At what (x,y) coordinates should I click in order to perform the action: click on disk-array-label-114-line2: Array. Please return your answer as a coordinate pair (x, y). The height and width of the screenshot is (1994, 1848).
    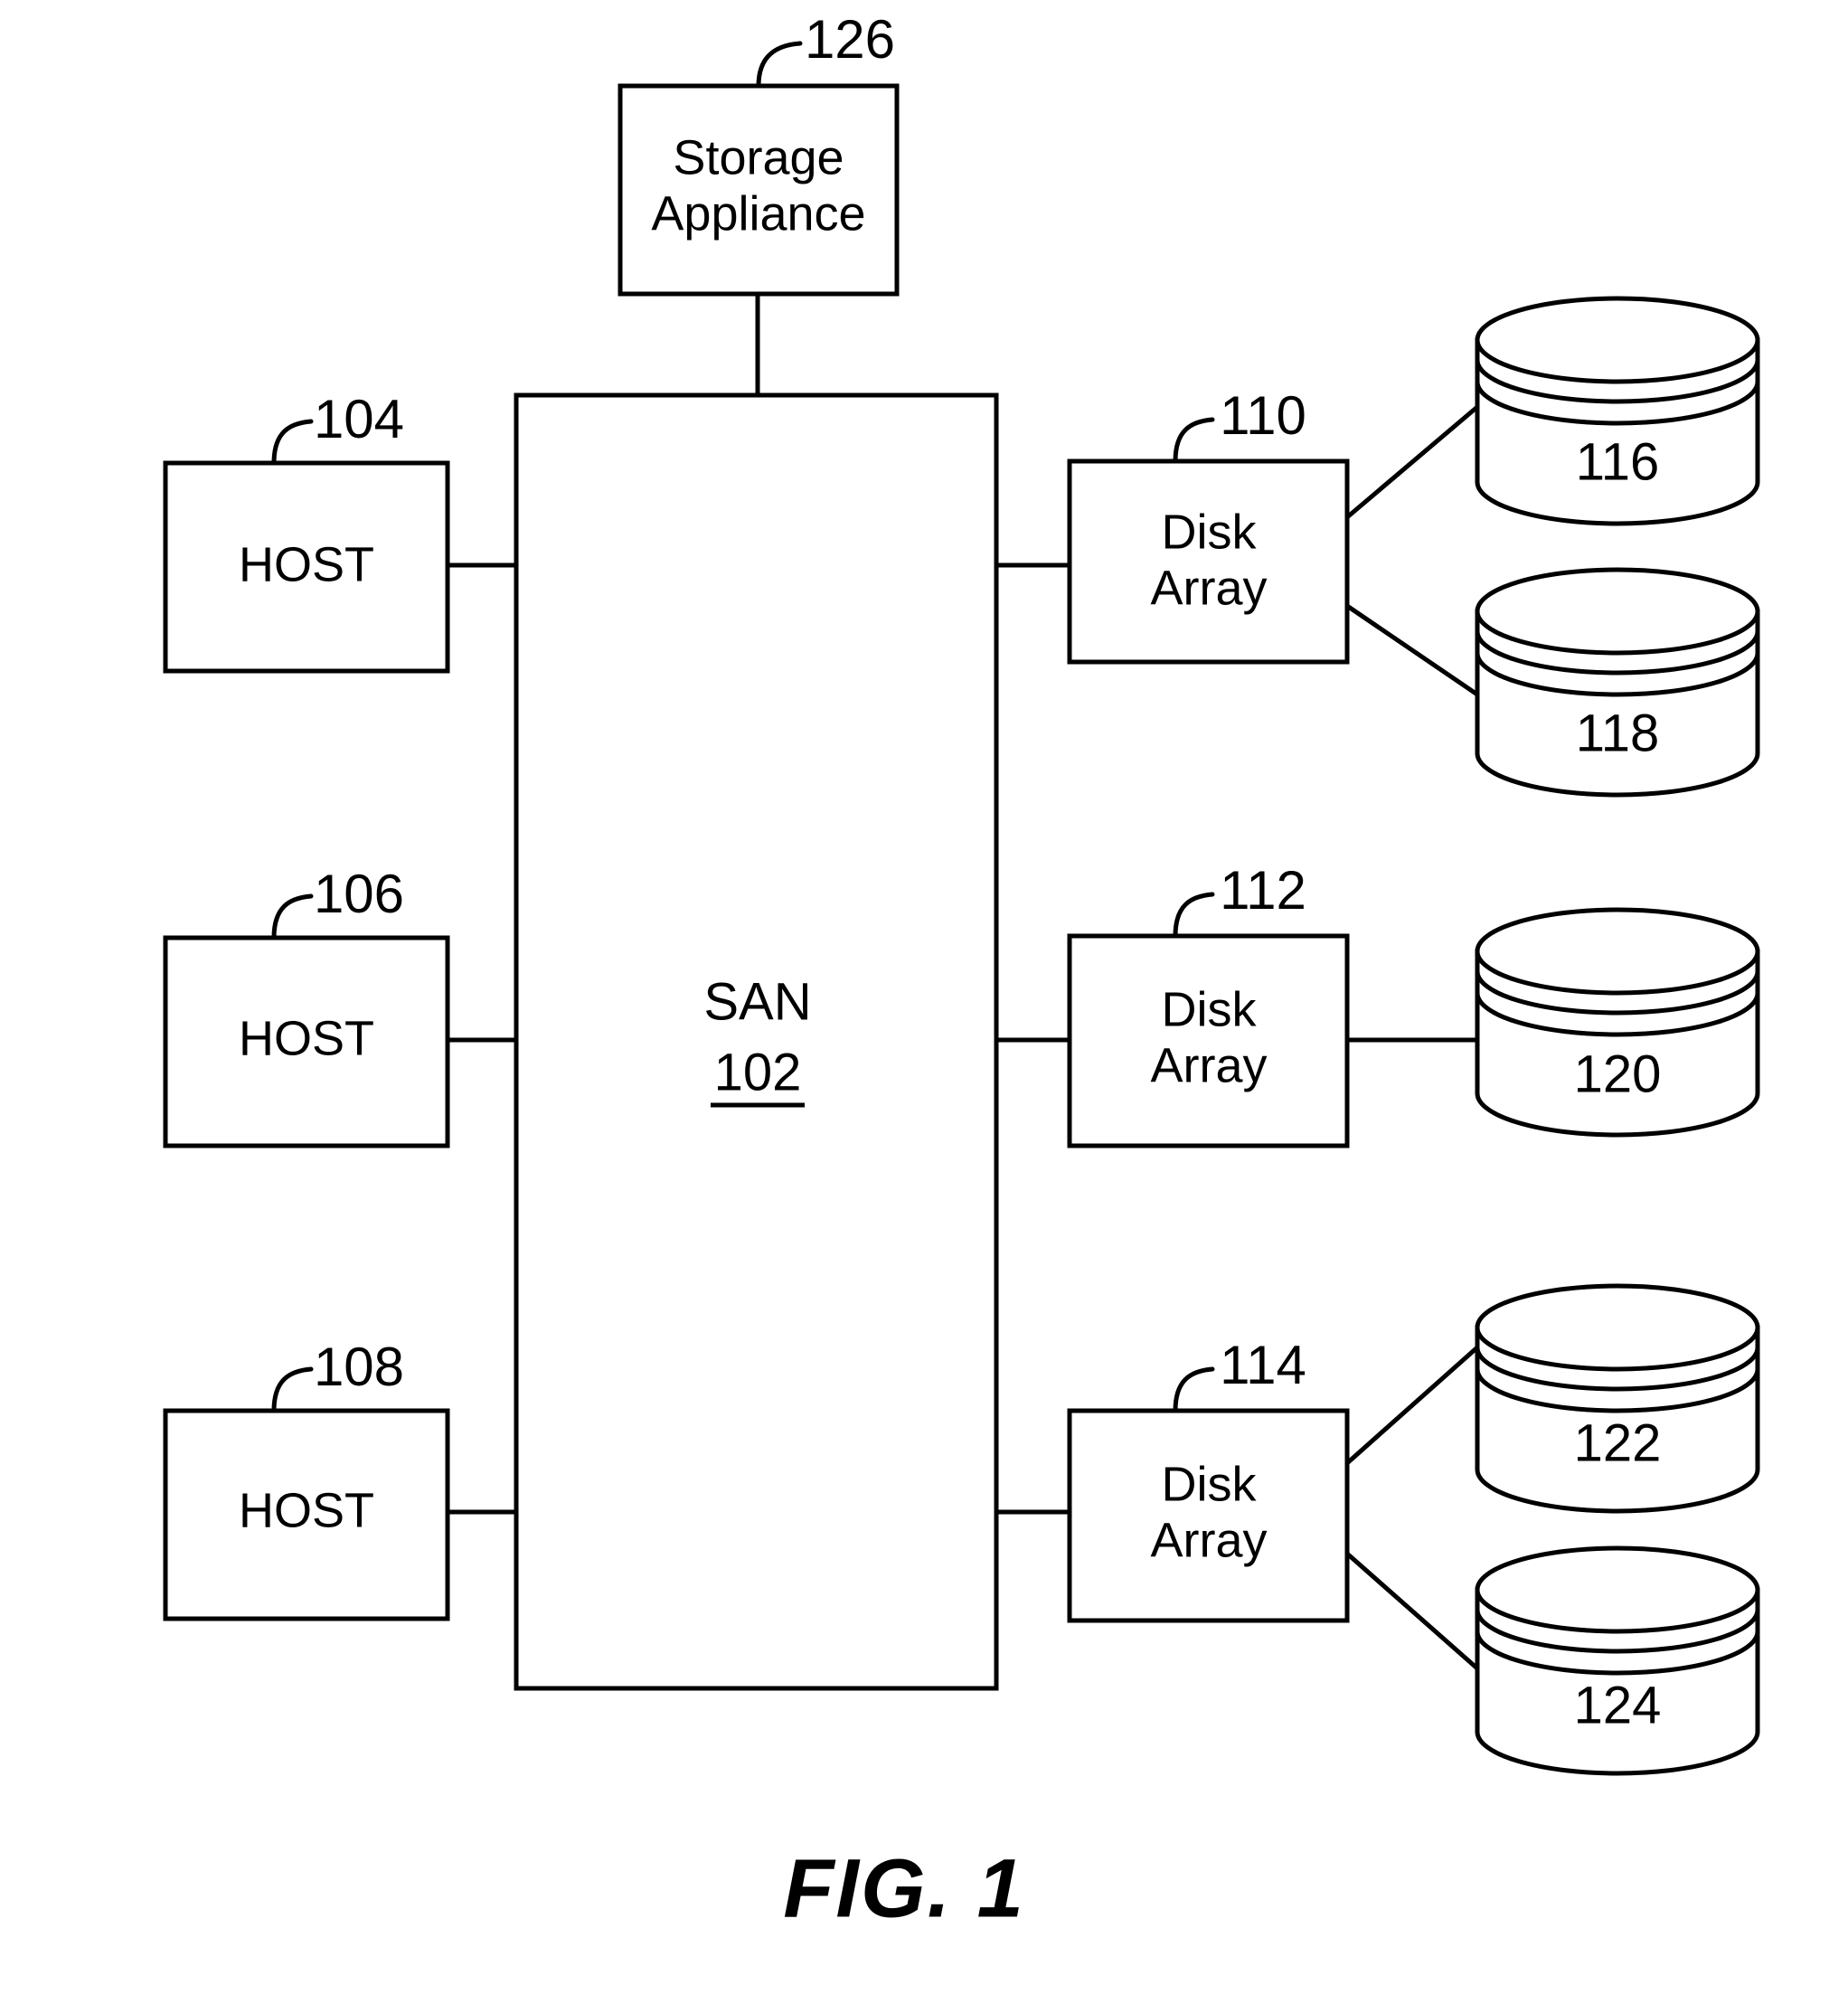
    Looking at the image, I should click on (1208, 1540).